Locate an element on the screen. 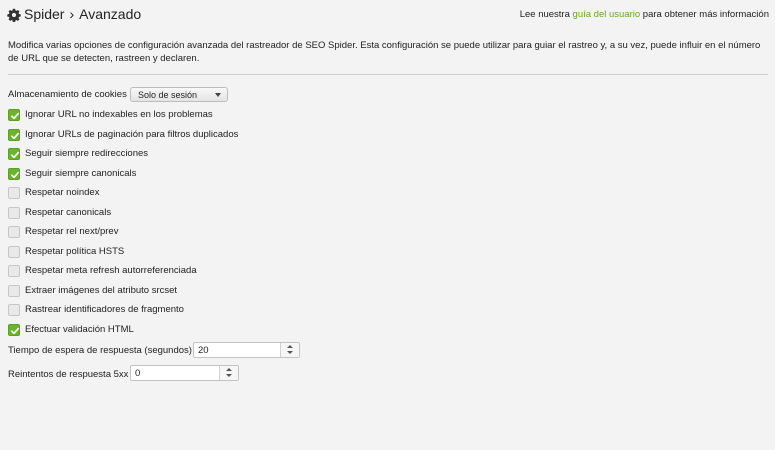 The height and width of the screenshot is (450, 775). timeout-stepper is located at coordinates (246, 350).